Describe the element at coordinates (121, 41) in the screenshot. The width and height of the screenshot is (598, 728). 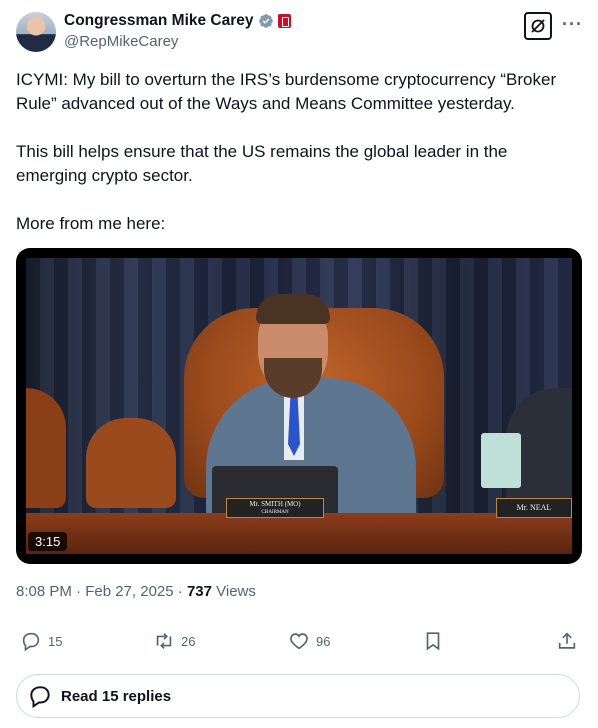
I see `author-handle: @RepMikeCarey` at that location.